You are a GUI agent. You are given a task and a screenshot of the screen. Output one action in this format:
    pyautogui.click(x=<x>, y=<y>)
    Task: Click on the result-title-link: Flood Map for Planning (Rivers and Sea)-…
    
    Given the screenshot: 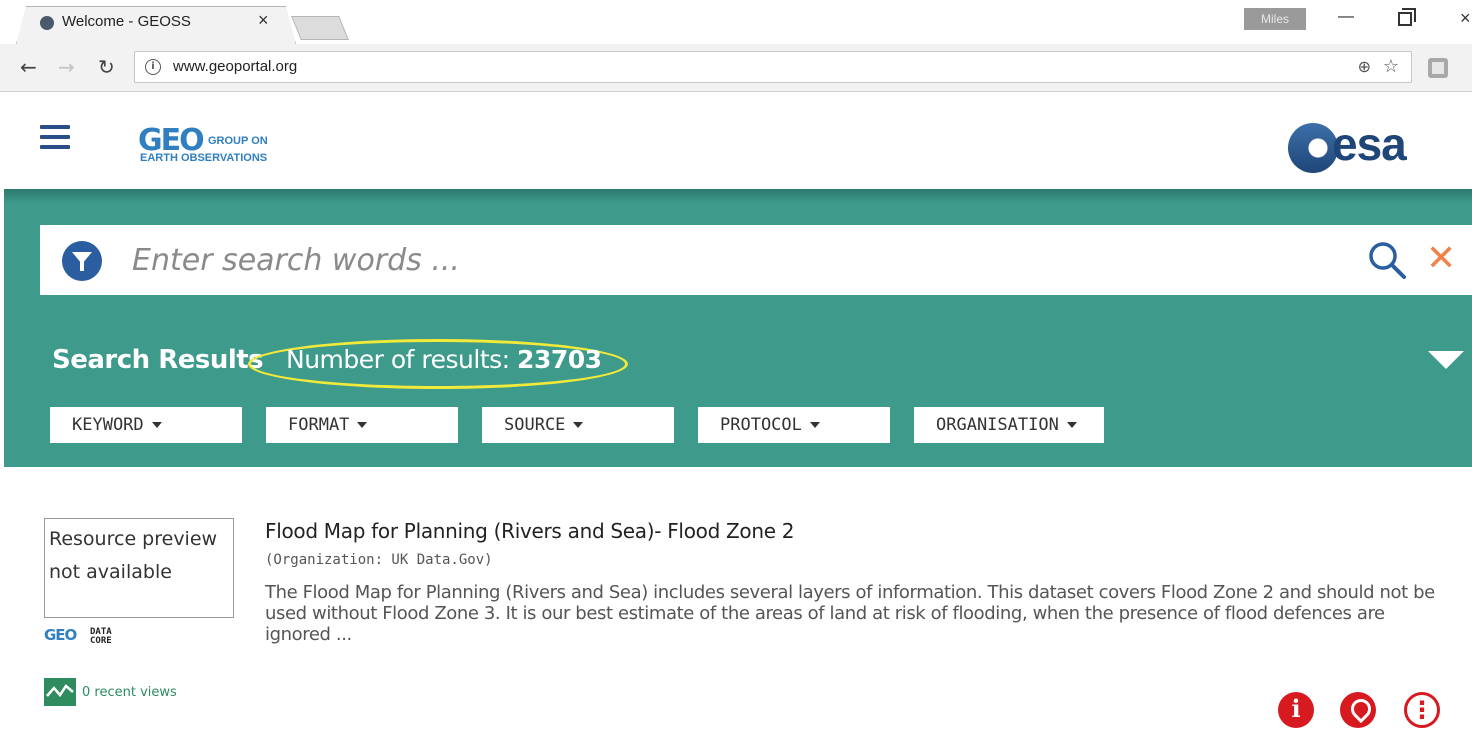 What is the action you would take?
    pyautogui.click(x=530, y=531)
    